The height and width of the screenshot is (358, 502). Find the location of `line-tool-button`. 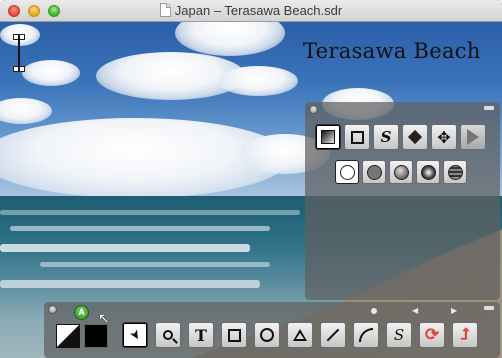

line-tool-button is located at coordinates (333, 335).